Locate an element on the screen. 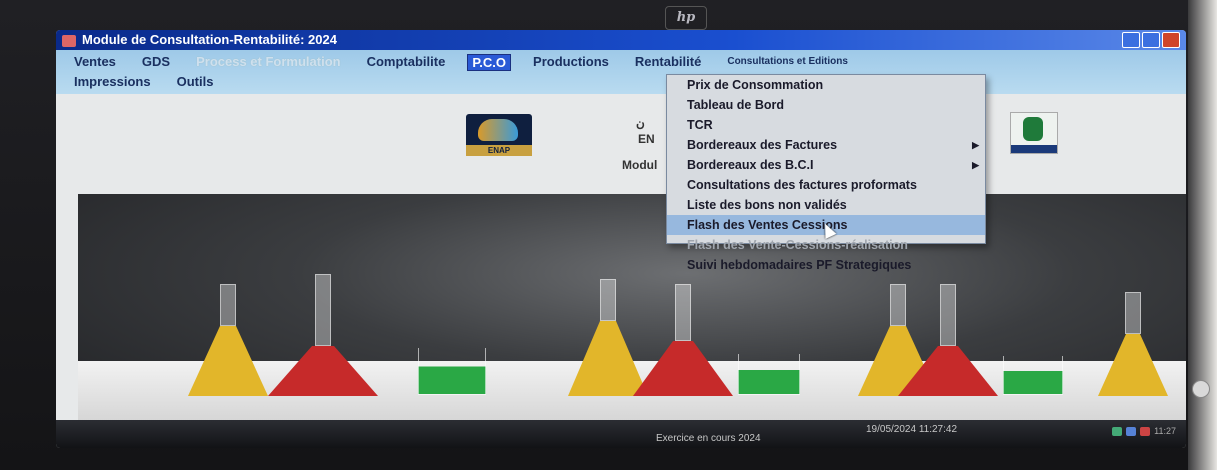  enap-logo-mark is located at coordinates (498, 130).